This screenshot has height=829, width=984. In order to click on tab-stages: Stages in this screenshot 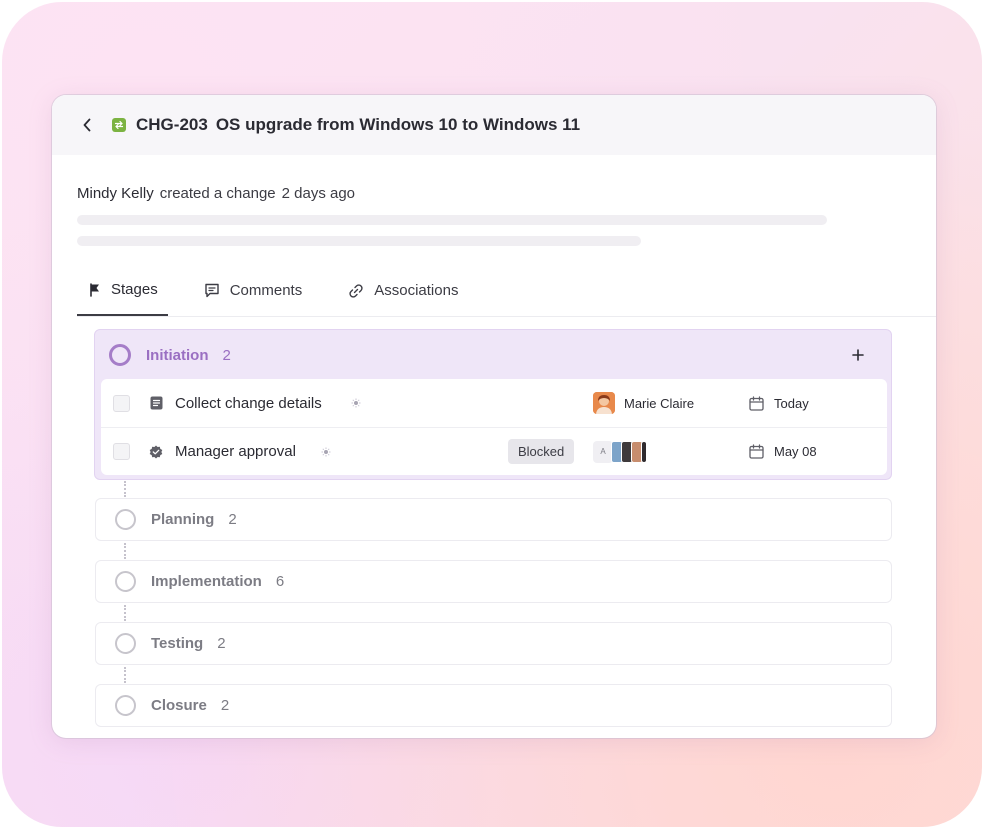, I will do `click(122, 290)`.